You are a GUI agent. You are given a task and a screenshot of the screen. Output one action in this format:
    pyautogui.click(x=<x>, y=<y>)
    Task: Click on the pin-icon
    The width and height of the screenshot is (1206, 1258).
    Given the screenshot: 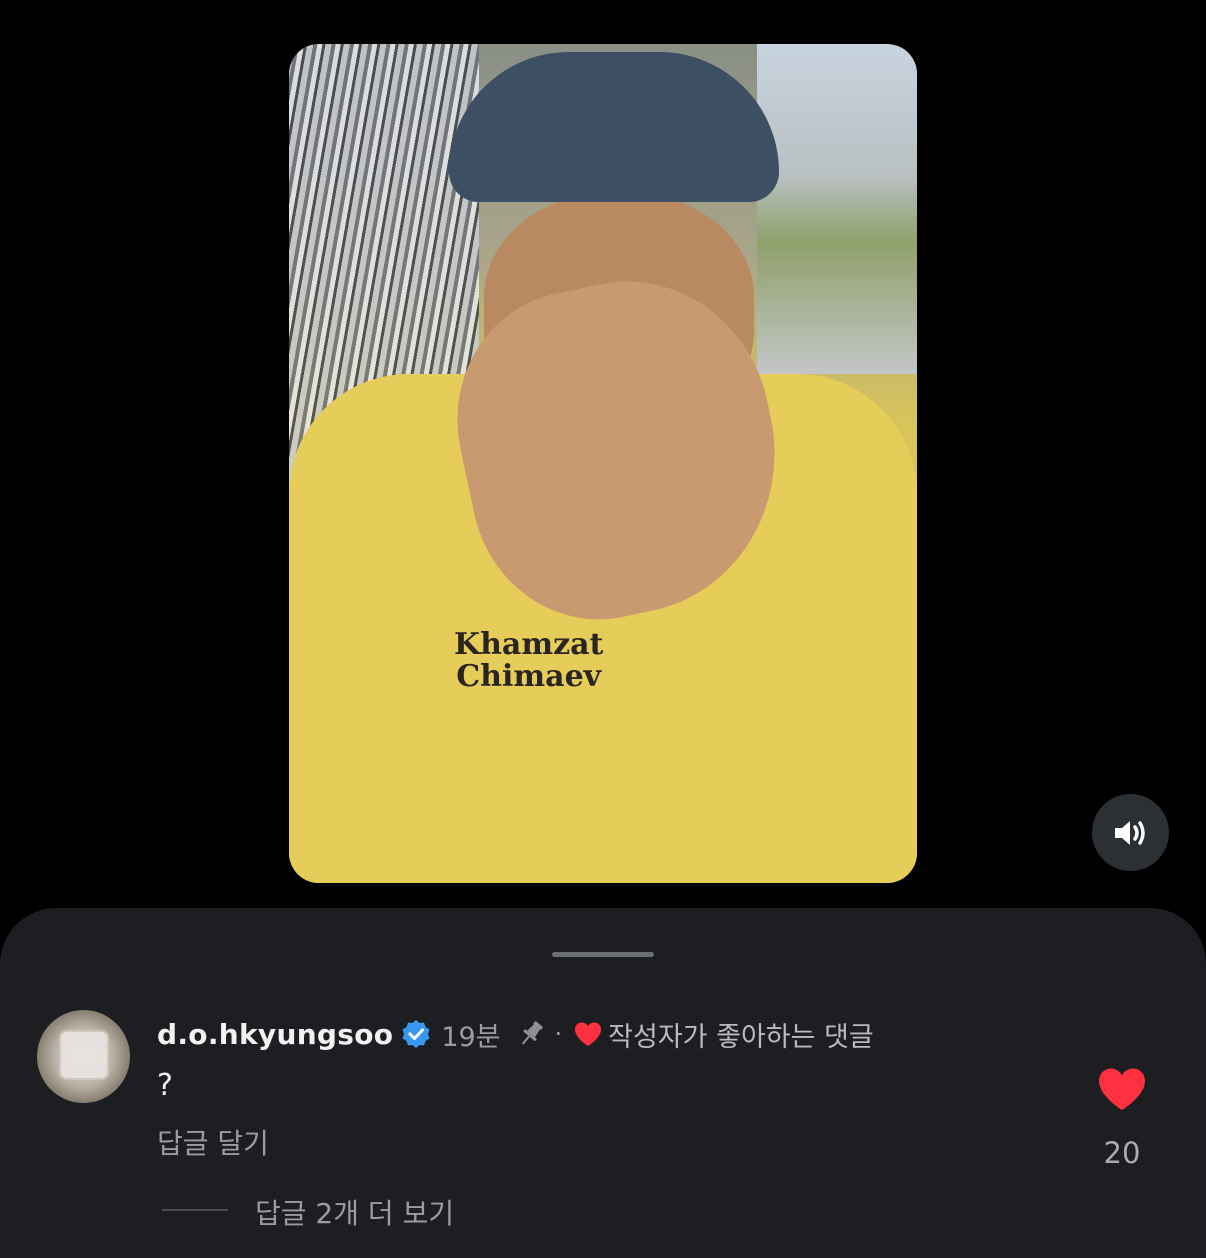 What is the action you would take?
    pyautogui.click(x=532, y=1033)
    